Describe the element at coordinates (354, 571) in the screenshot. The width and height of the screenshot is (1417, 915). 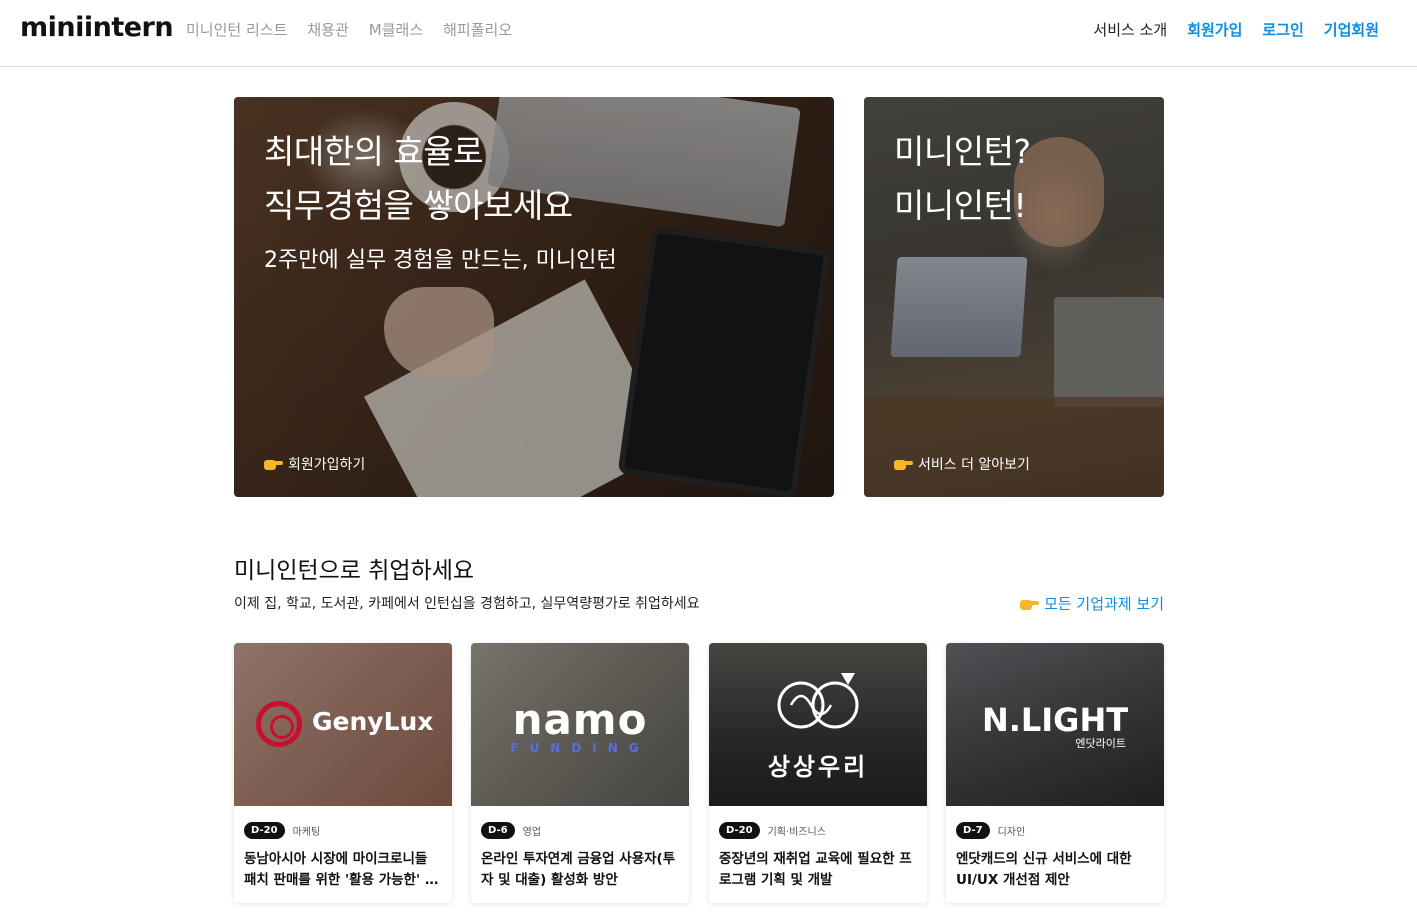
I see `section-title: 미니인턴으로 취업하세요` at that location.